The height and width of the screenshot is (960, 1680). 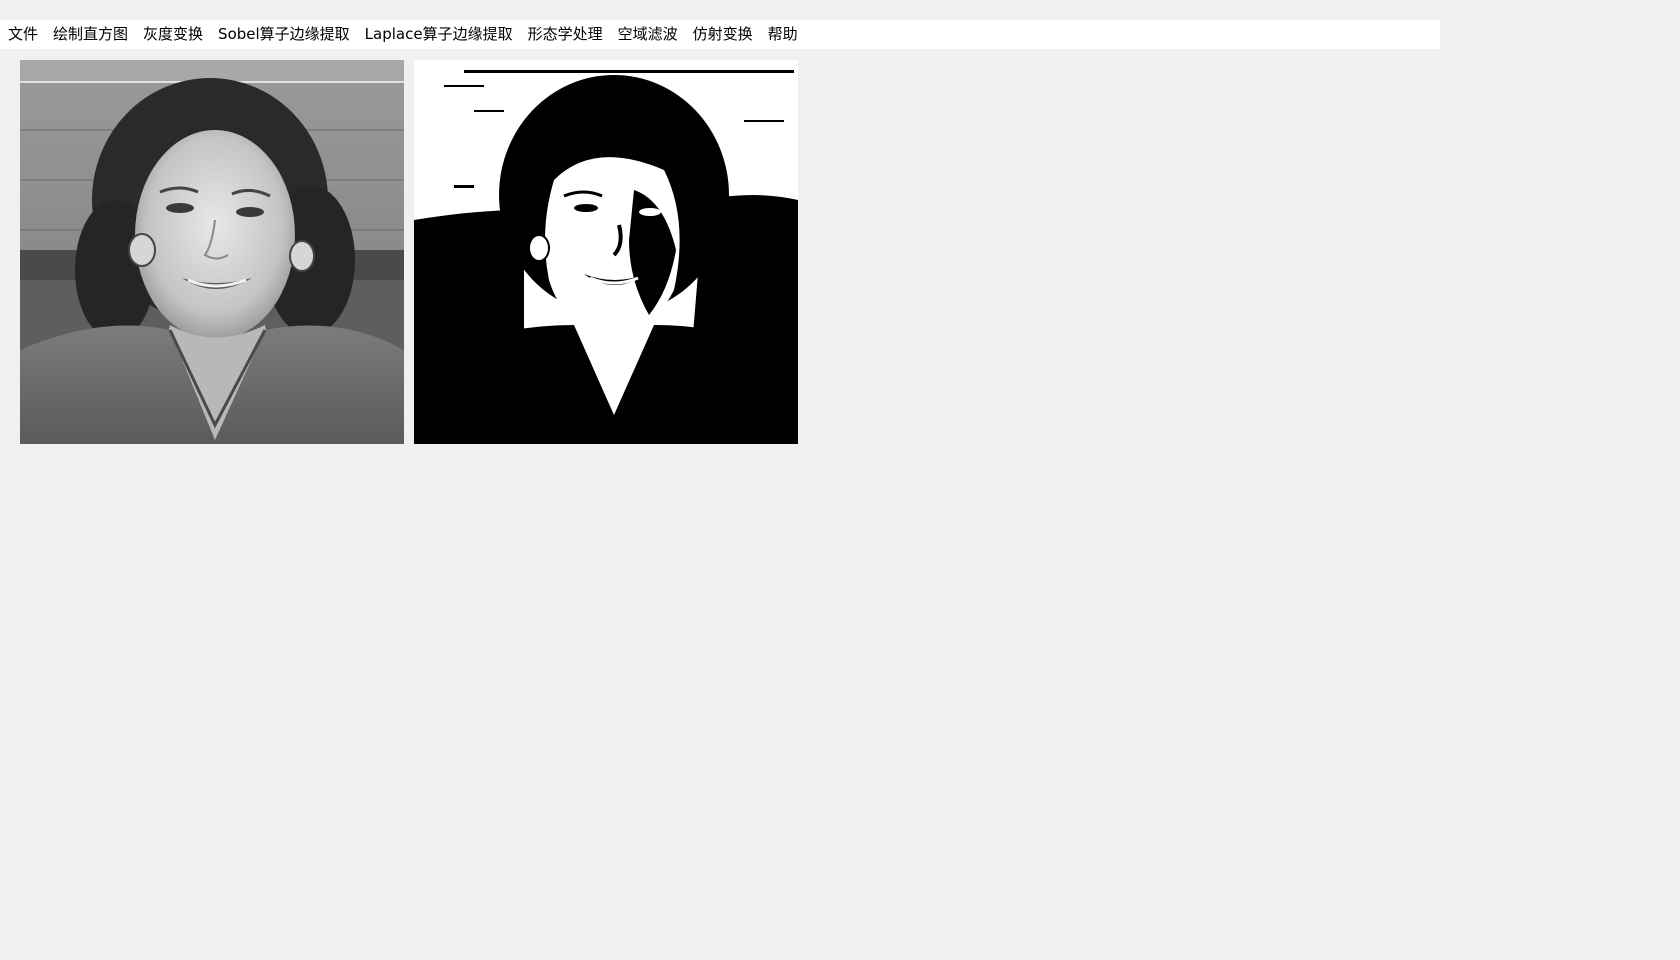 I want to click on grayscale-portrait-image, so click(x=212, y=252).